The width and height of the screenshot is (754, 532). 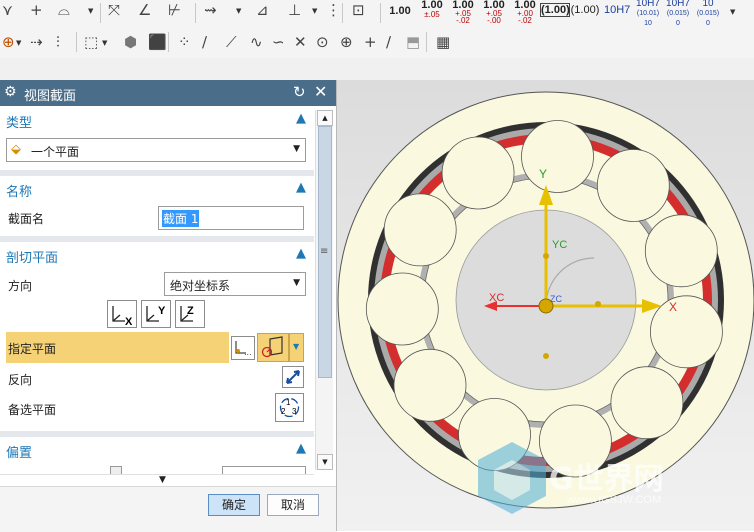 I want to click on alternate-plane-button: 123, so click(x=289, y=407).